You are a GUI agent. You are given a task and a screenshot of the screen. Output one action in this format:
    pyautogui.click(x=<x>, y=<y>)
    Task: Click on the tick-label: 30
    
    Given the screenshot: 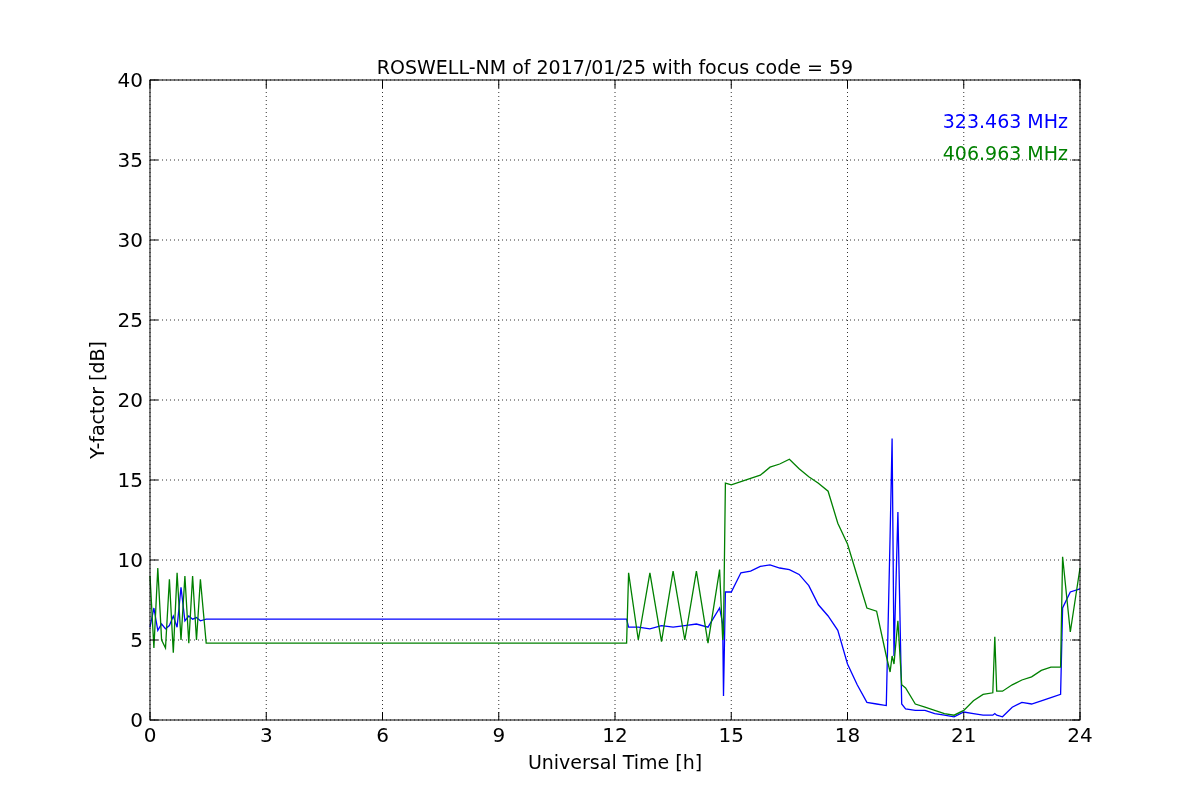 What is the action you would take?
    pyautogui.click(x=130, y=240)
    